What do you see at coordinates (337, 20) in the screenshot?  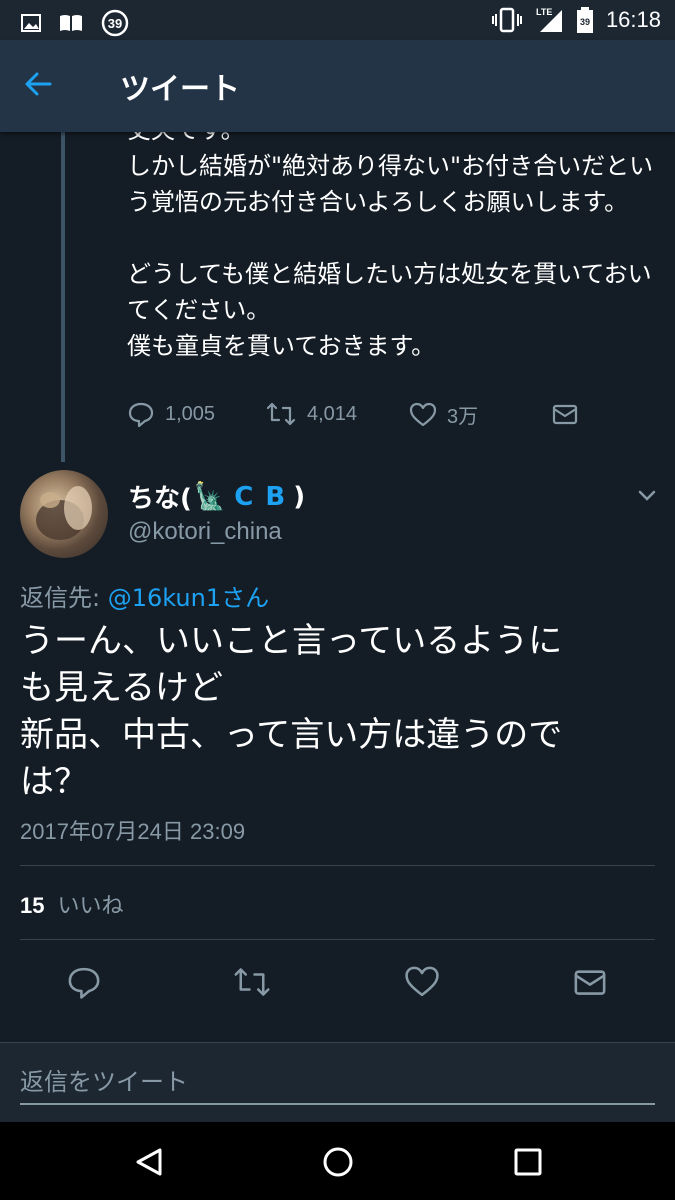 I see `status-bar: 39 LTE 39 16:18` at bounding box center [337, 20].